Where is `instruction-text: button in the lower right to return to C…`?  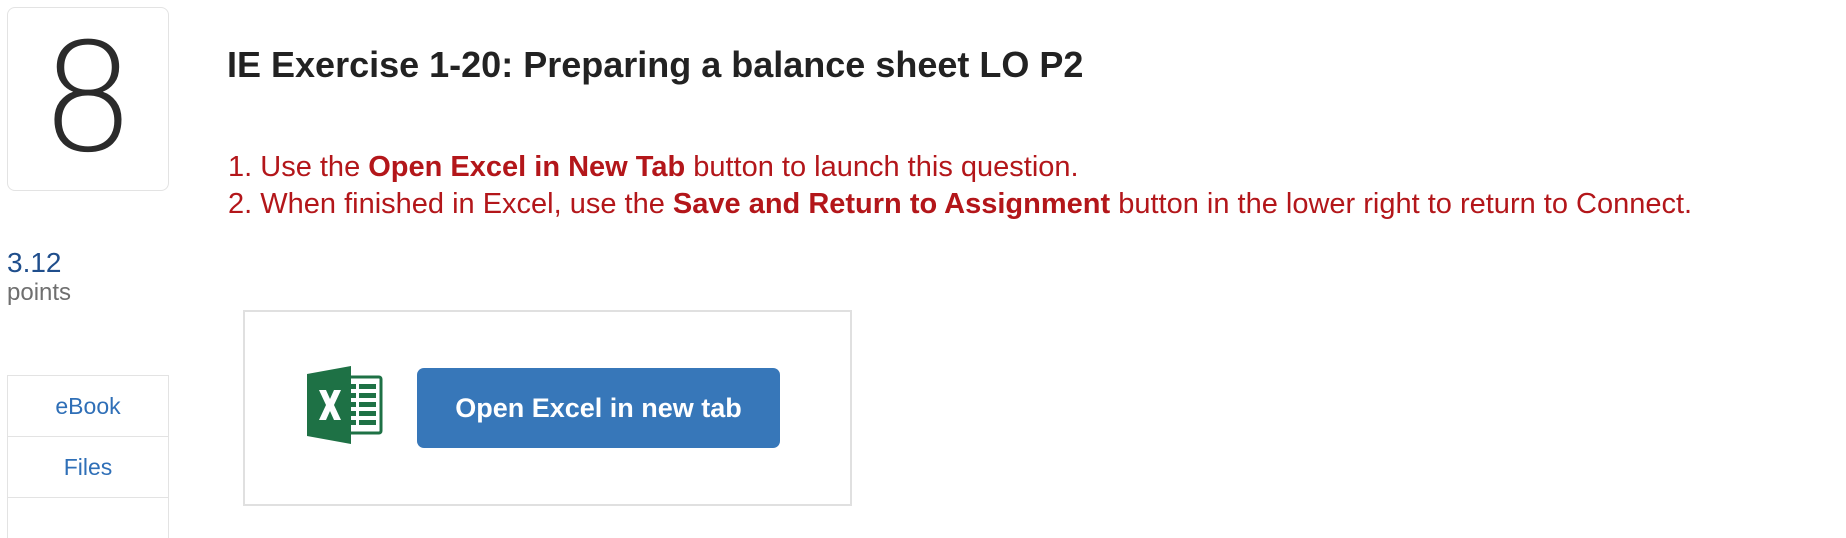 instruction-text: button in the lower right to return to C… is located at coordinates (1401, 204).